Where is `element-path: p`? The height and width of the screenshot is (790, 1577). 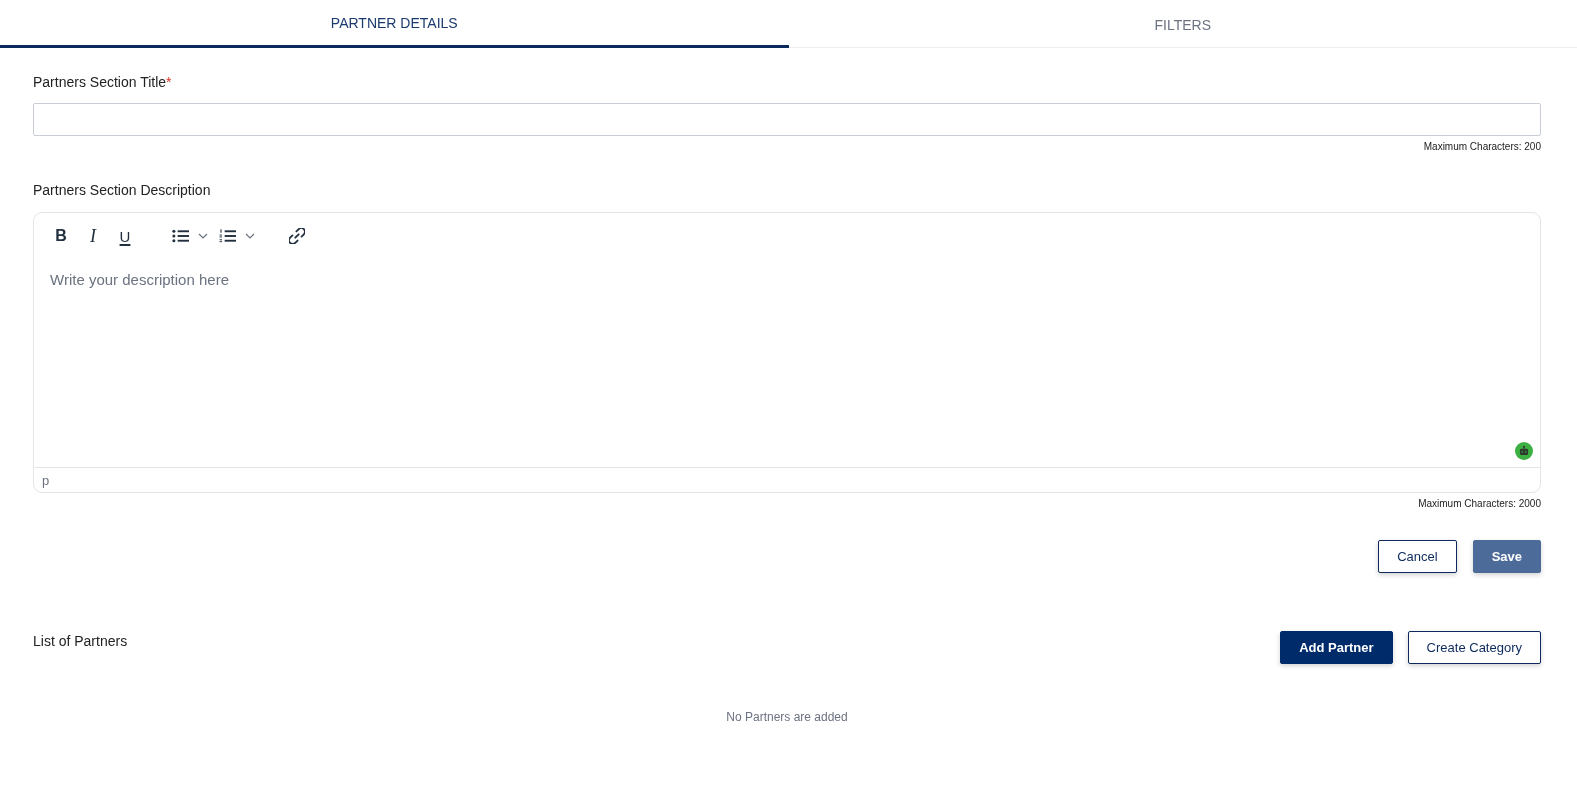
element-path: p is located at coordinates (46, 480).